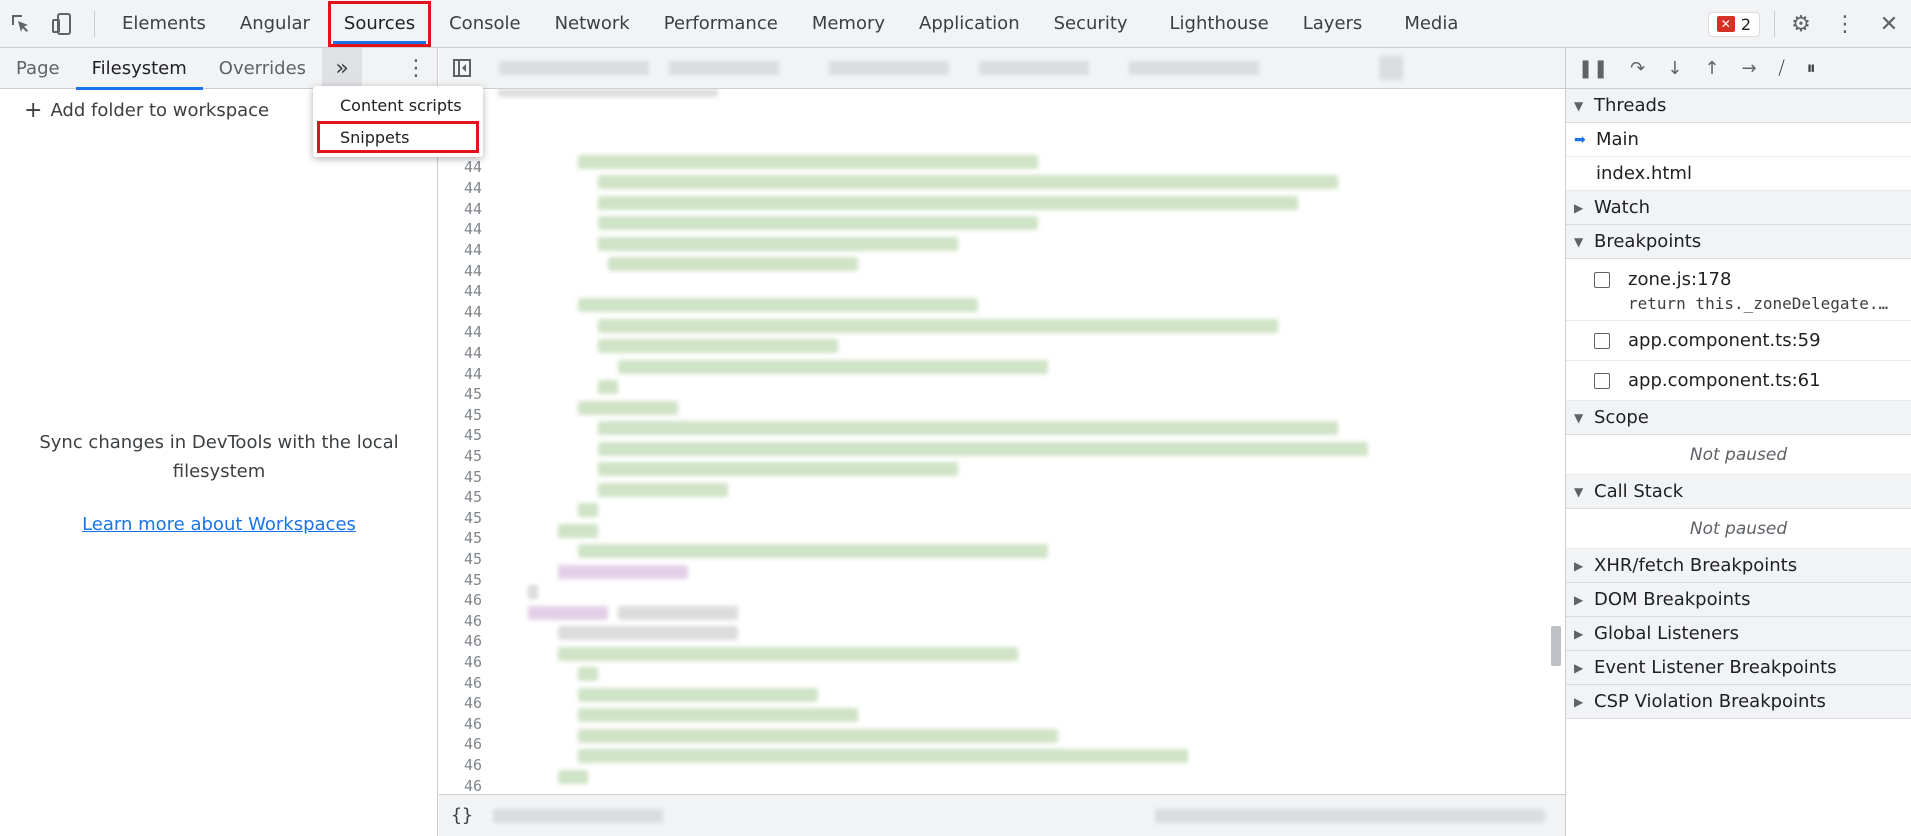 This screenshot has width=1911, height=836. What do you see at coordinates (1738, 106) in the screenshot?
I see `section-threads: ▼ Threads` at bounding box center [1738, 106].